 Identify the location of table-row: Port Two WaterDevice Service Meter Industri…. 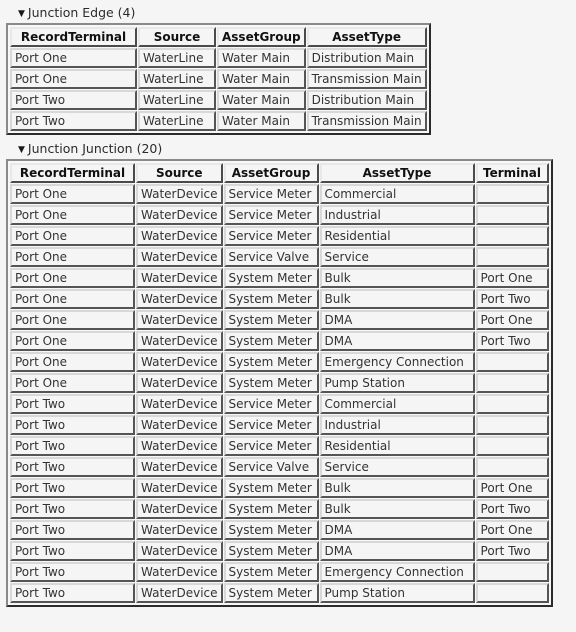
(279, 425).